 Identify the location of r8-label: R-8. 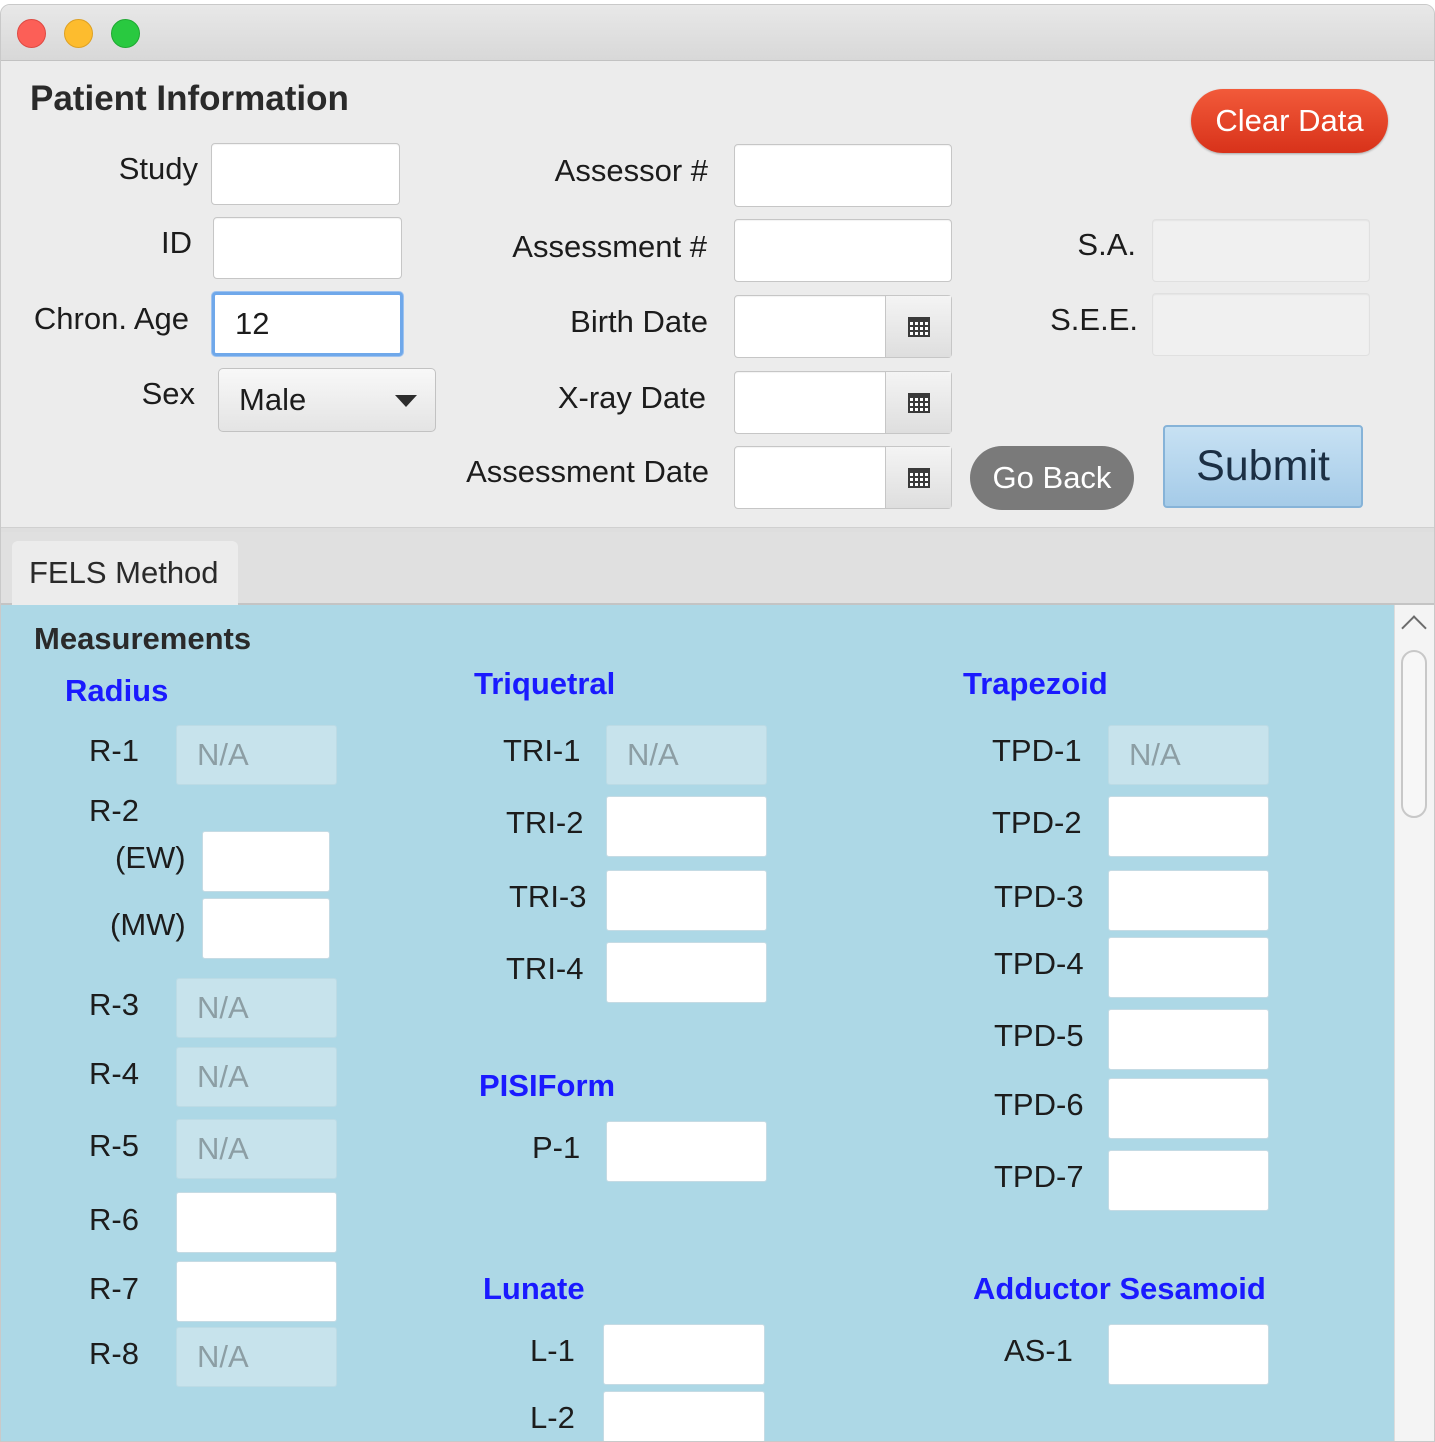
(114, 1353).